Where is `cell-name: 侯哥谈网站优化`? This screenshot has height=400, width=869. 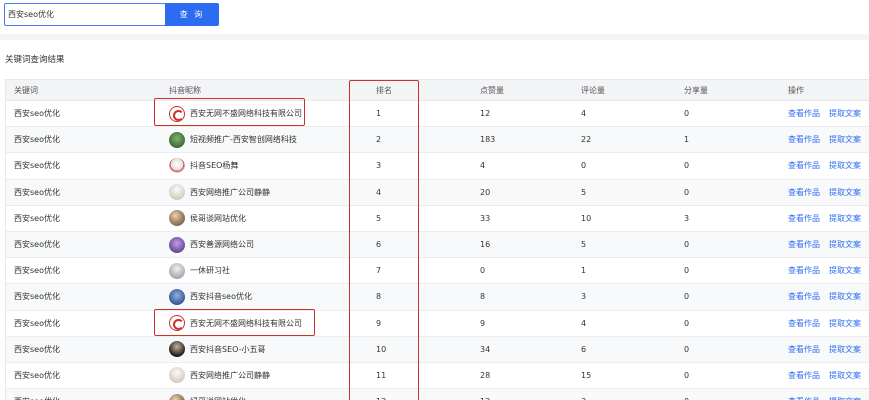 cell-name: 侯哥谈网站优化 is located at coordinates (207, 218).